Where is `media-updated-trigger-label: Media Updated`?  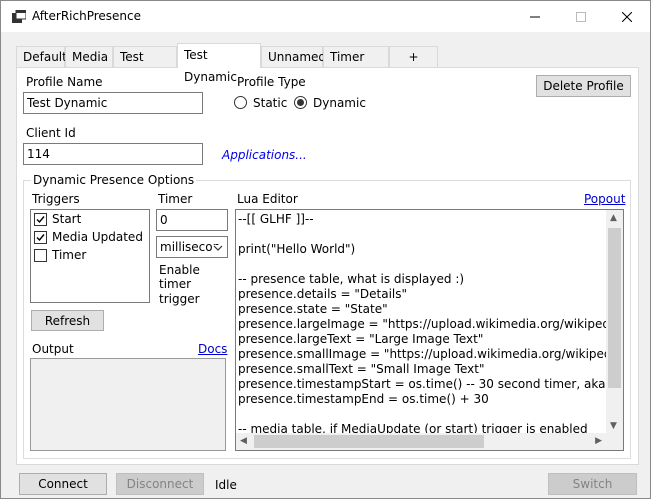 media-updated-trigger-label: Media Updated is located at coordinates (97, 237).